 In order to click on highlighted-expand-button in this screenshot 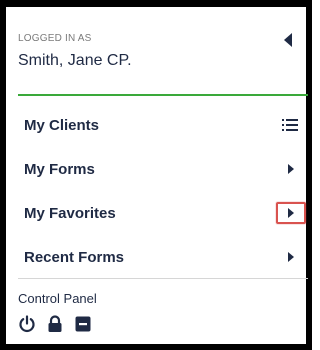, I will do `click(291, 213)`.